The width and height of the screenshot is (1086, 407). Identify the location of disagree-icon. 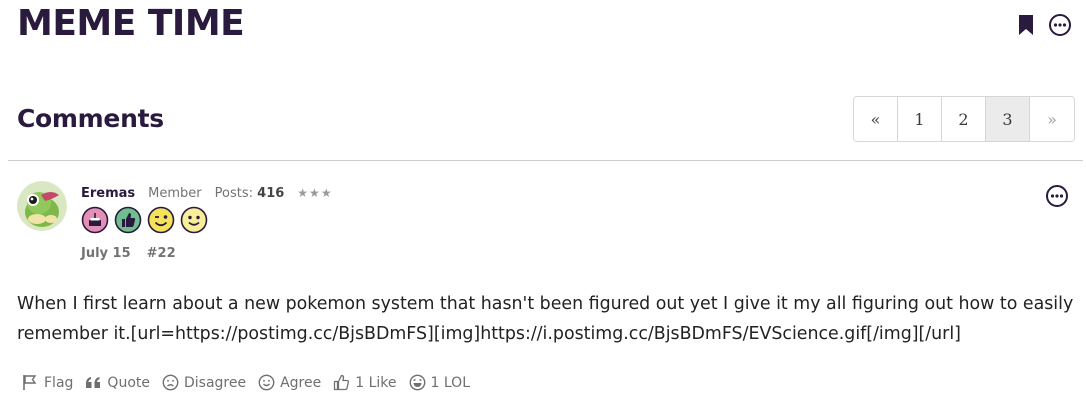
(170, 382).